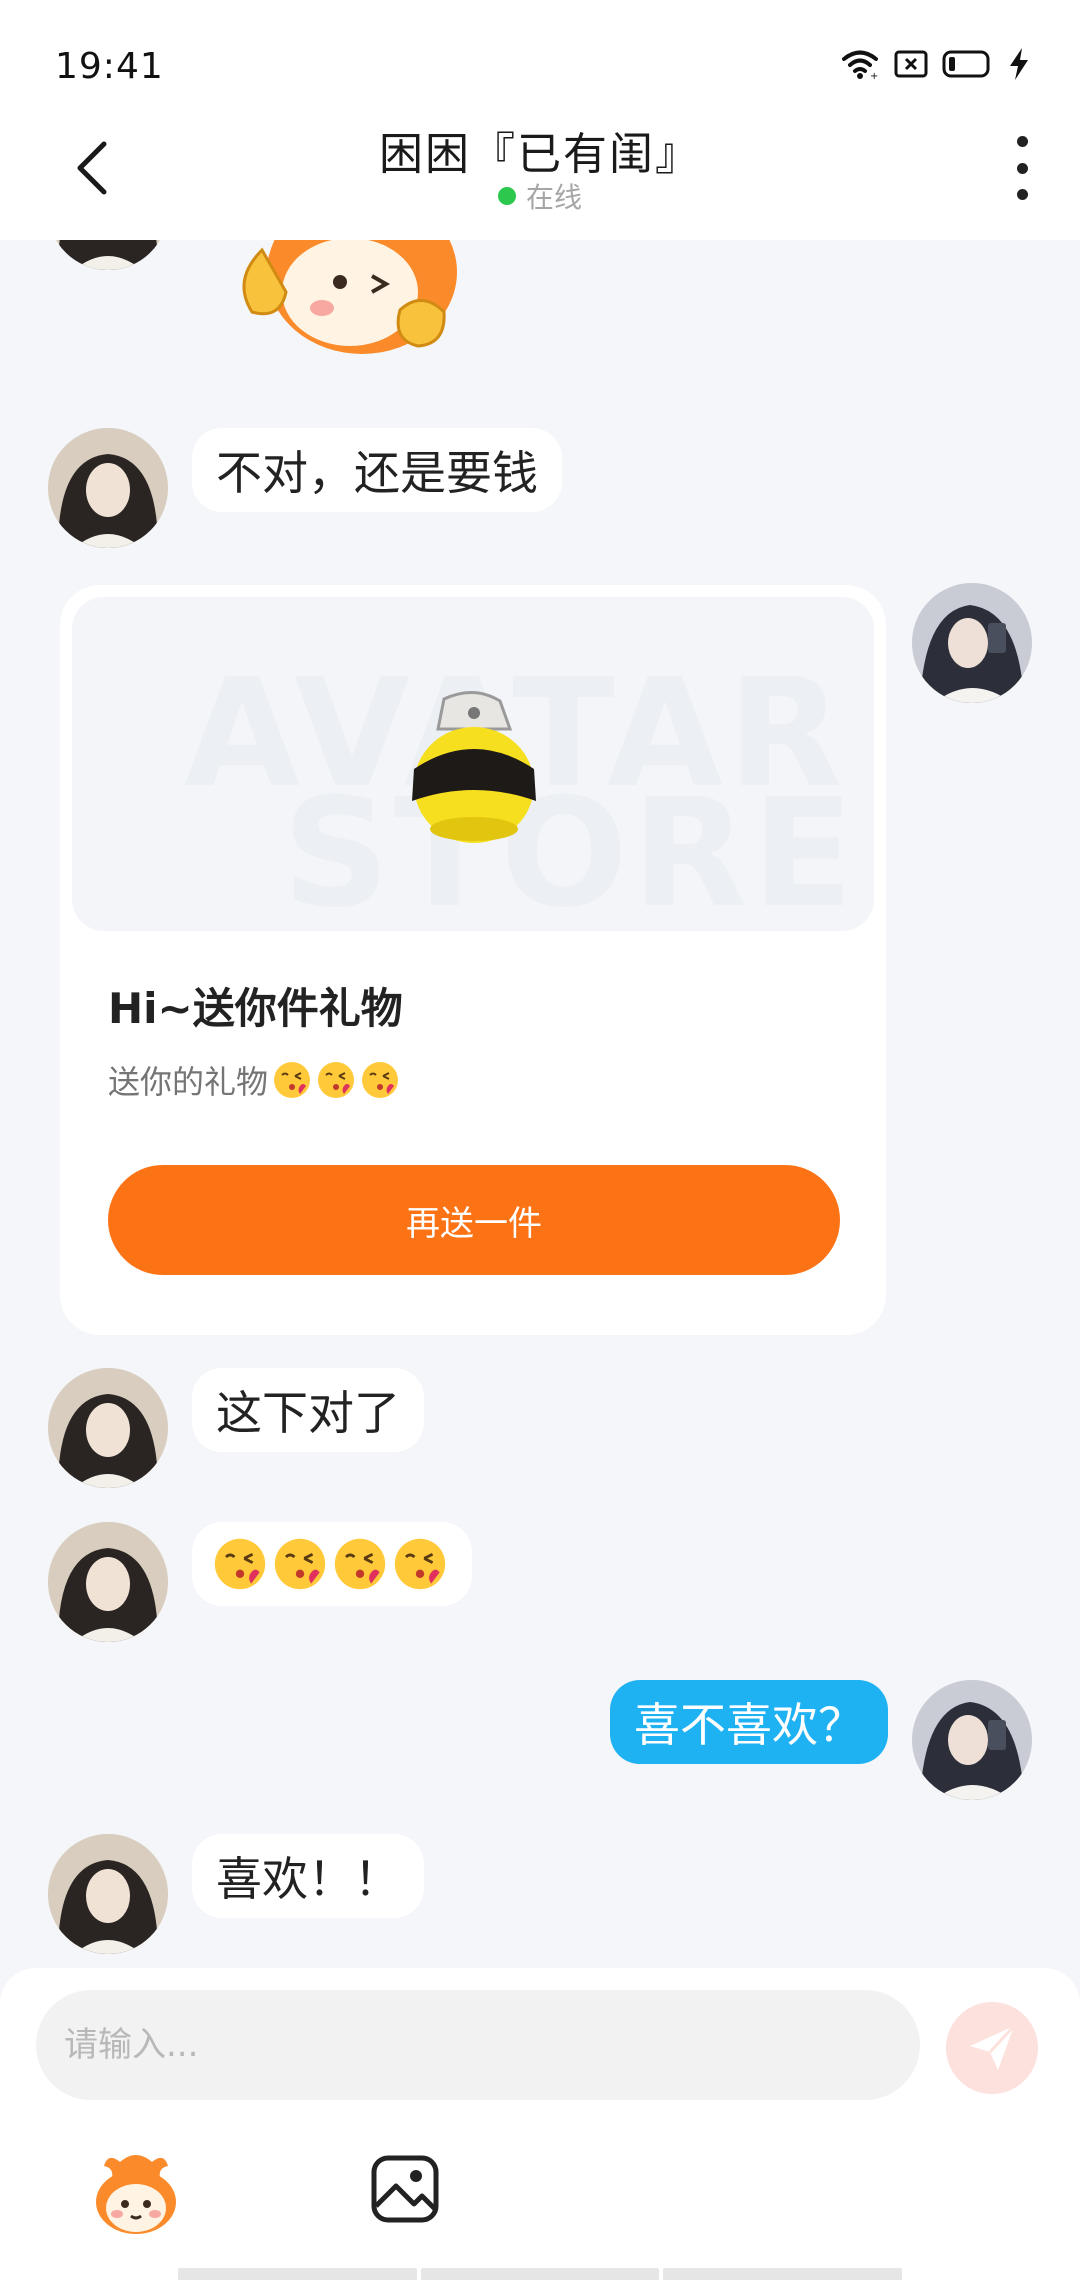 The image size is (1080, 2280). I want to click on gift-description: 送你的礼物, so click(254, 1080).